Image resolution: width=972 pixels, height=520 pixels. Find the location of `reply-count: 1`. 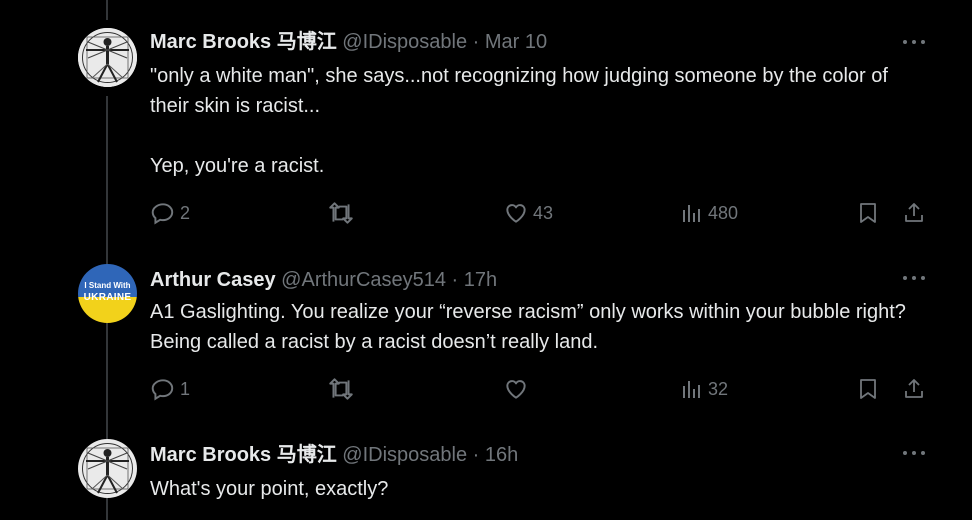

reply-count: 1 is located at coordinates (185, 388).